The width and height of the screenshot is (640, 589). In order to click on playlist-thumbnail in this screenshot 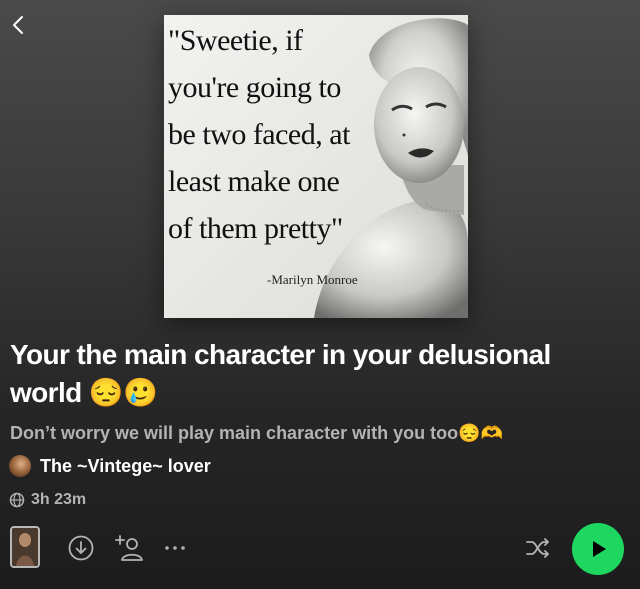, I will do `click(25, 547)`.